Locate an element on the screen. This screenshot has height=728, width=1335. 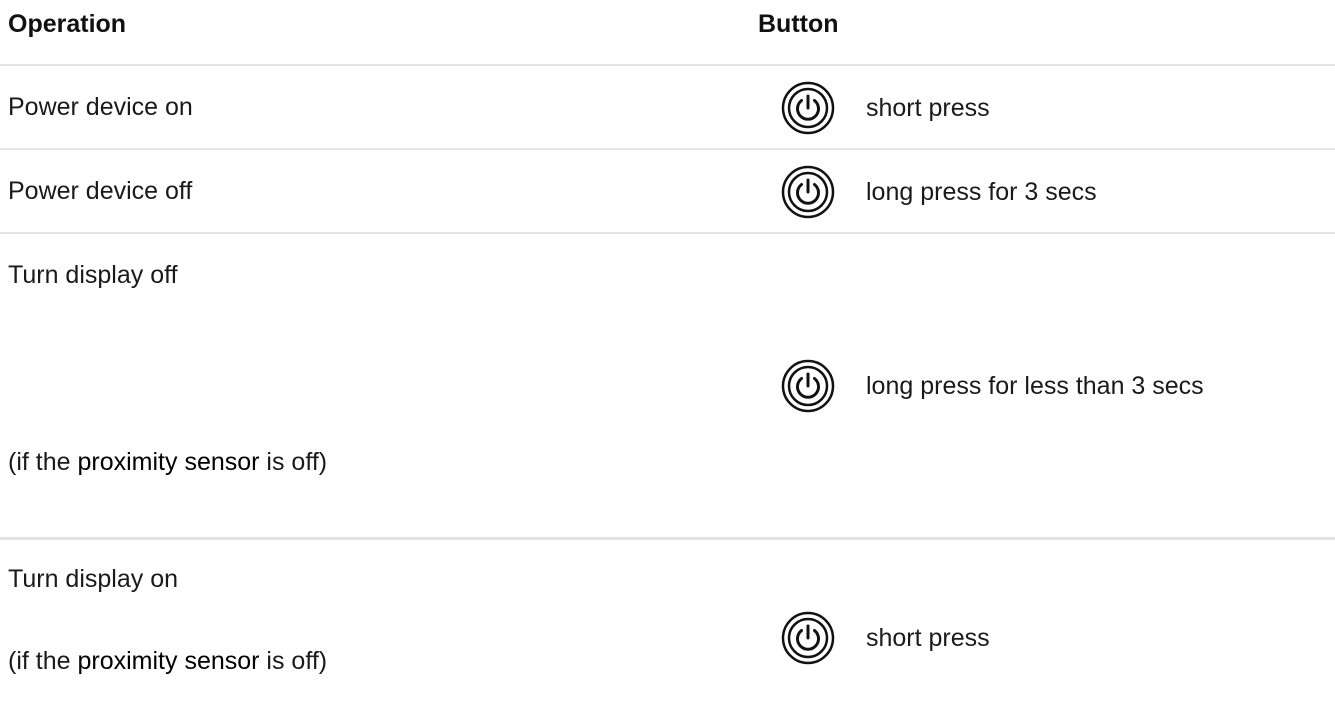
table-row: Power device on short press is located at coordinates (667, 108).